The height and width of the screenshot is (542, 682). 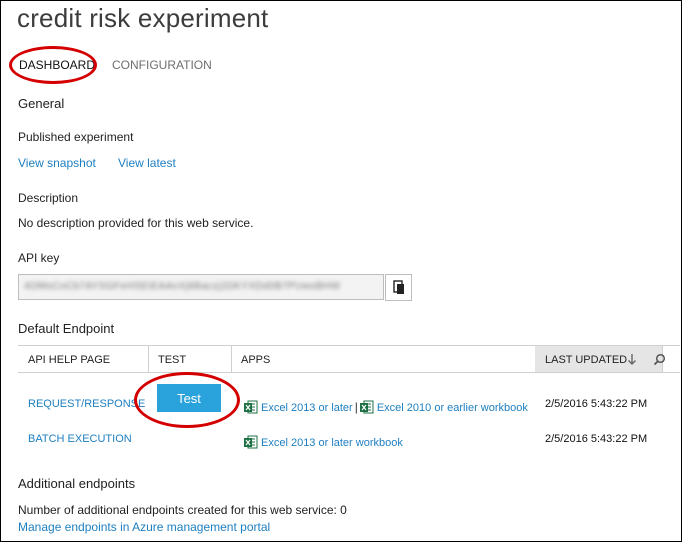 What do you see at coordinates (659, 359) in the screenshot?
I see `search-icon` at bounding box center [659, 359].